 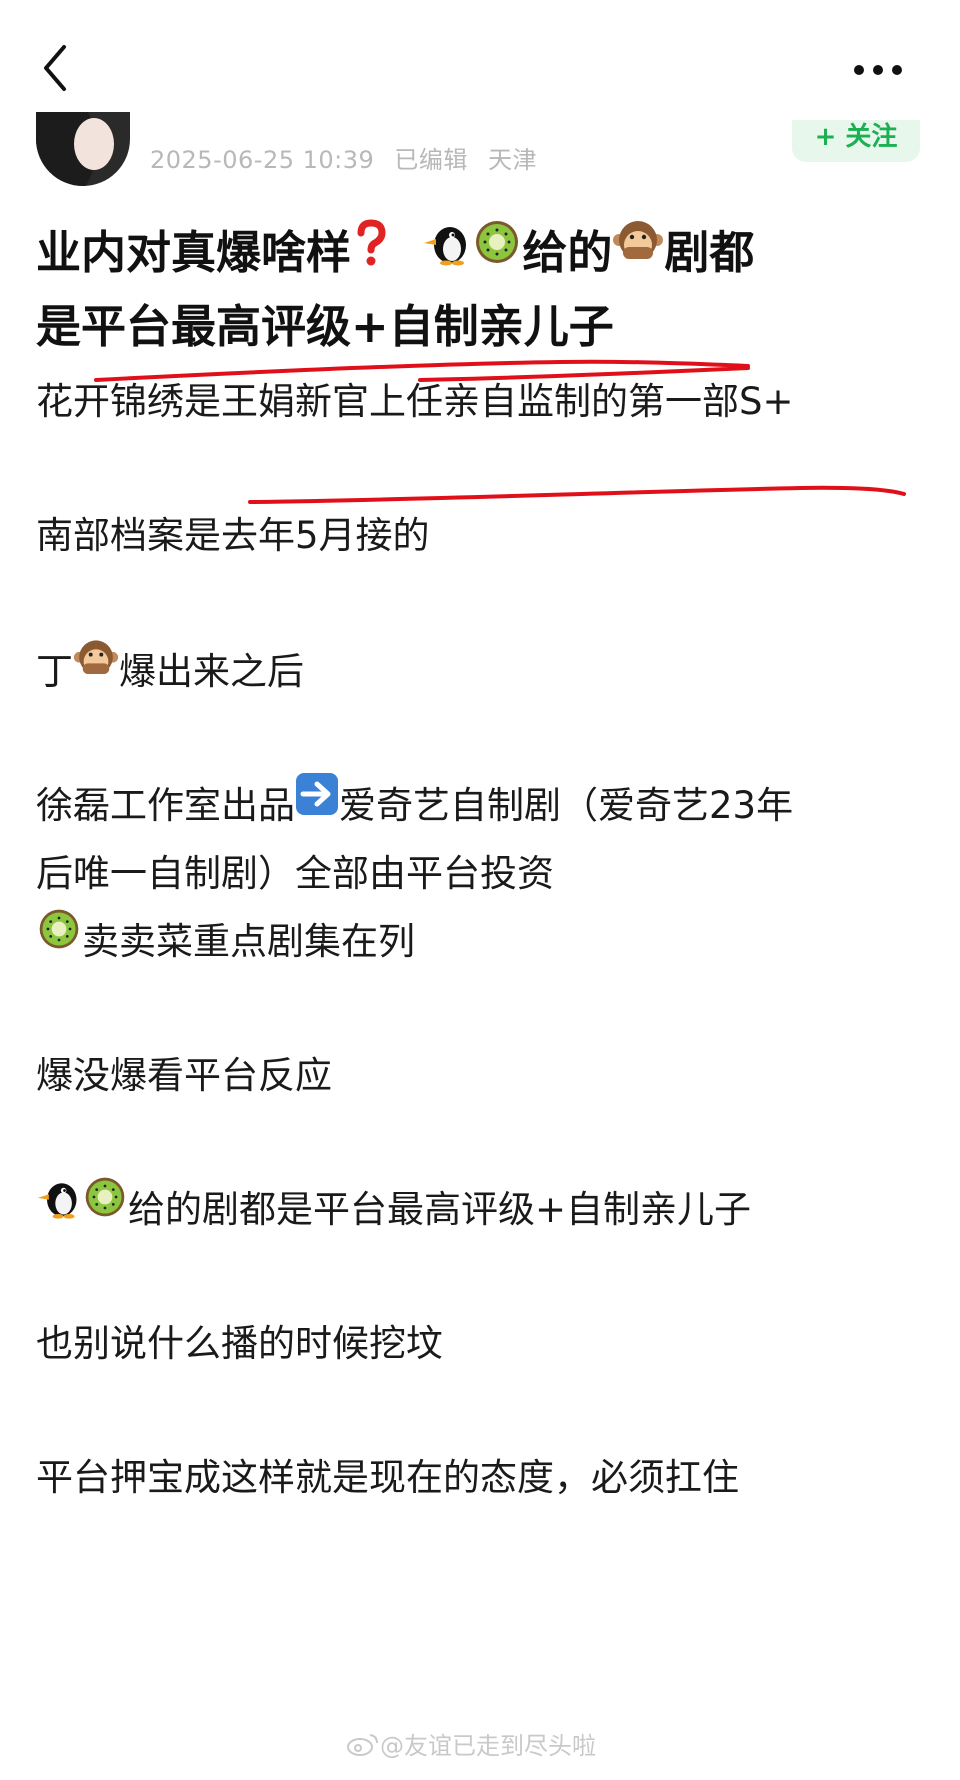 I want to click on more-dots-icon, so click(x=878, y=70).